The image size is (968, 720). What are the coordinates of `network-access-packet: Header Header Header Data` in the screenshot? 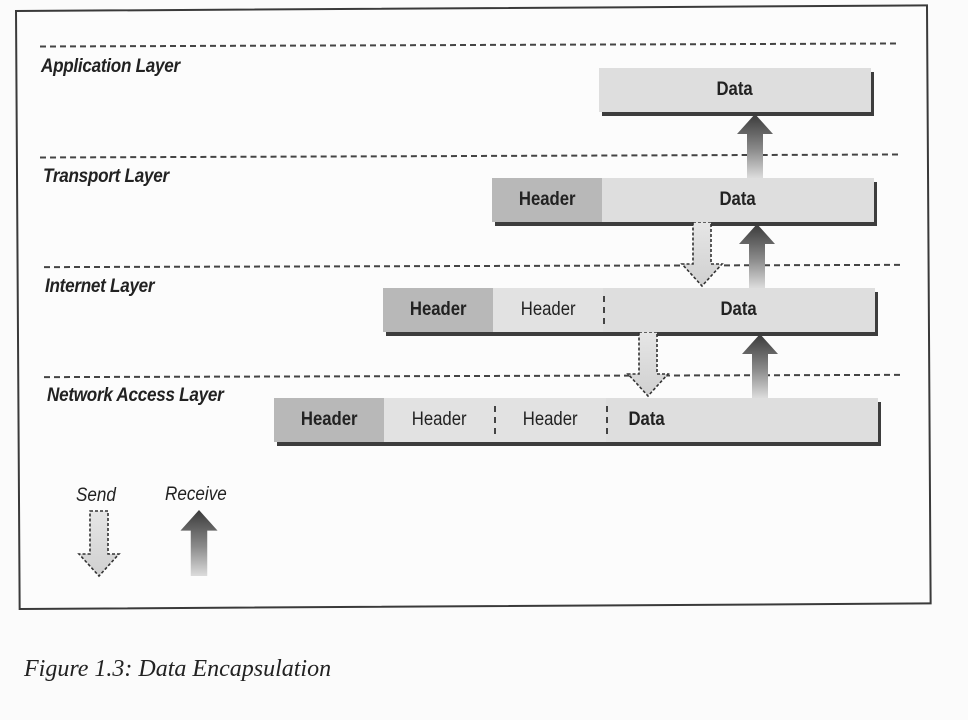 It's located at (576, 420).